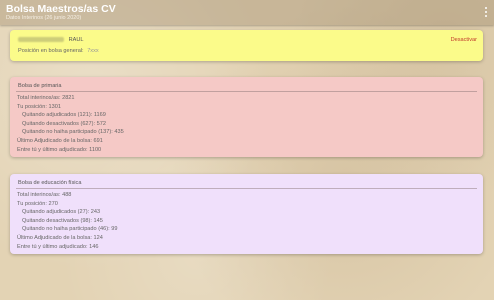 This screenshot has width=494, height=300. What do you see at coordinates (70, 229) in the screenshot?
I see `stat-row: Quitando no haiha participado (46): 99` at bounding box center [70, 229].